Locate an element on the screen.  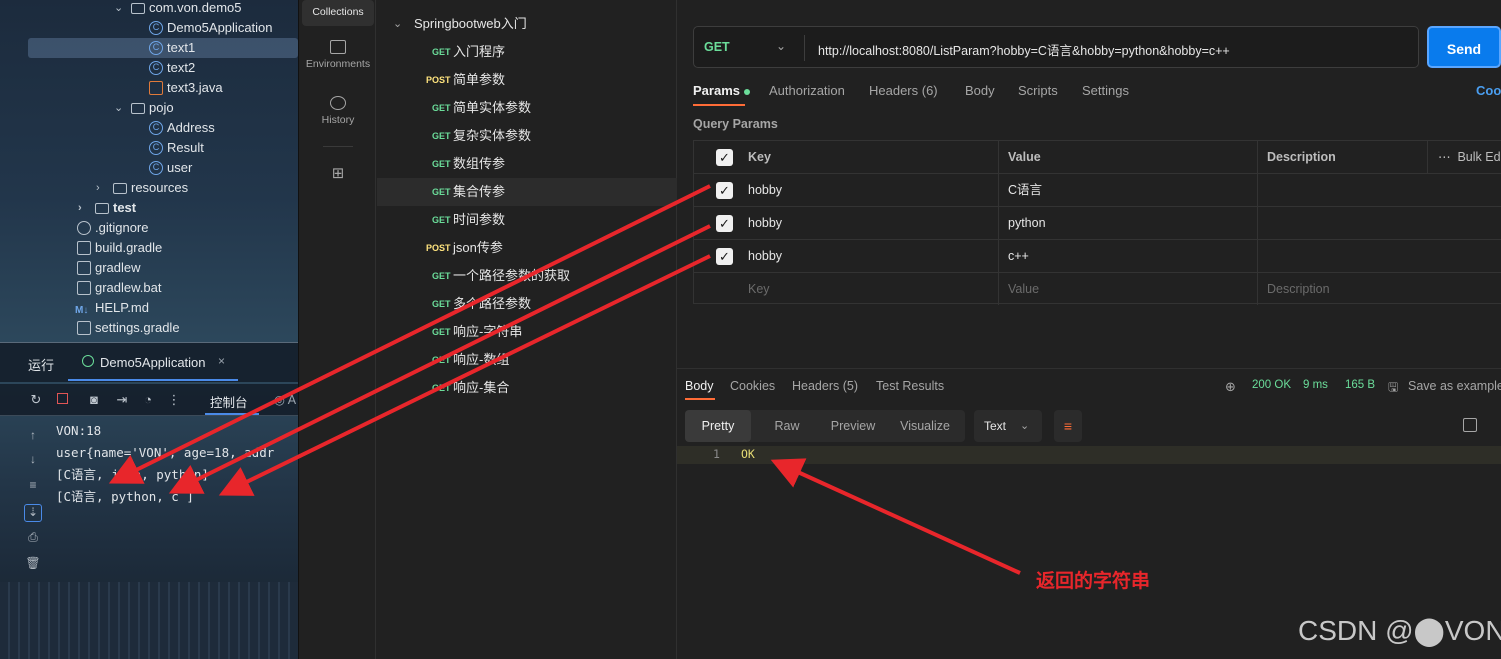
tab-scripts: Scripts is located at coordinates (1038, 90).